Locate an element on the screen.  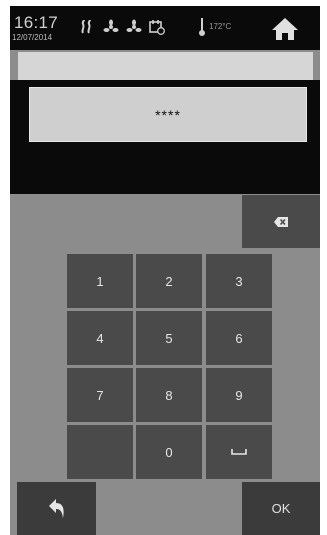
pin-display: **** is located at coordinates (168, 114).